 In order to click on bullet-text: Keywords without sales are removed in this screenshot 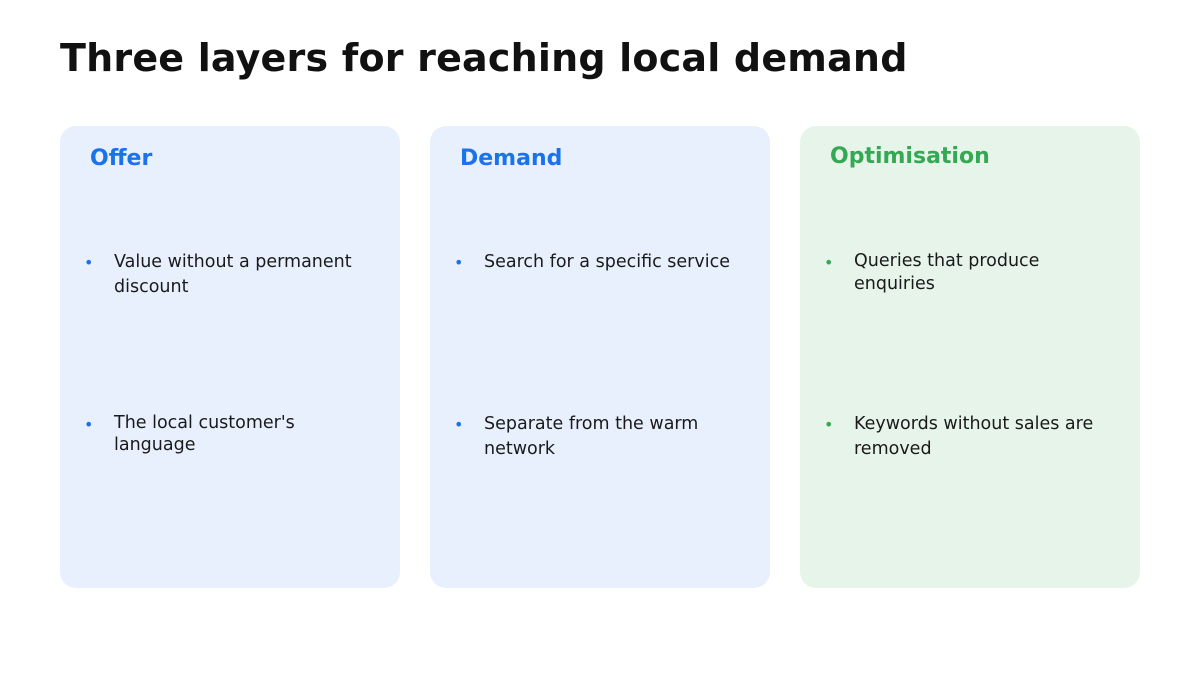, I will do `click(974, 436)`.